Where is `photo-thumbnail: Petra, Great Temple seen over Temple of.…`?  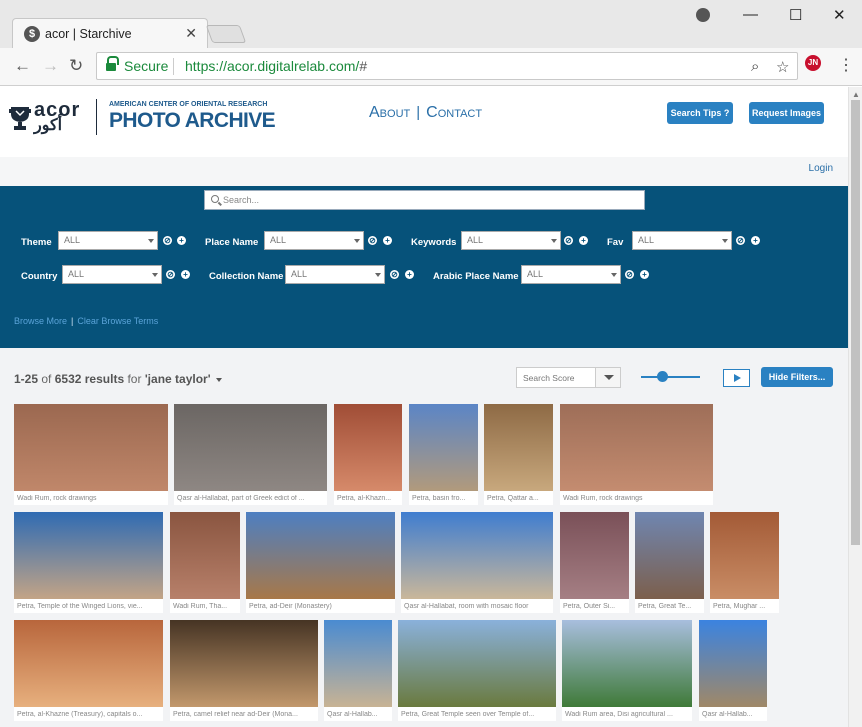
photo-thumbnail: Petra, Great Temple seen over Temple of.… is located at coordinates (477, 670).